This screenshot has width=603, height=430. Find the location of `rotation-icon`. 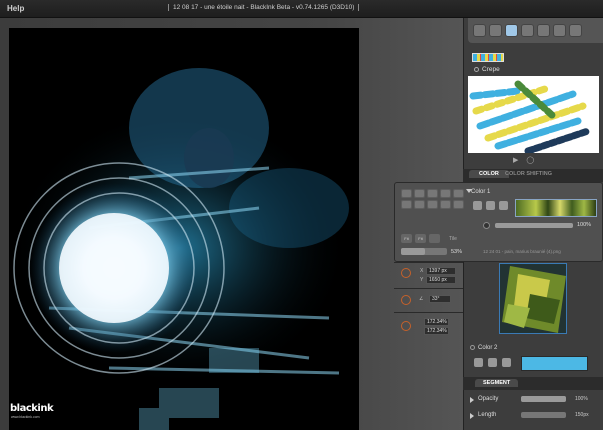

rotation-icon is located at coordinates (406, 300).